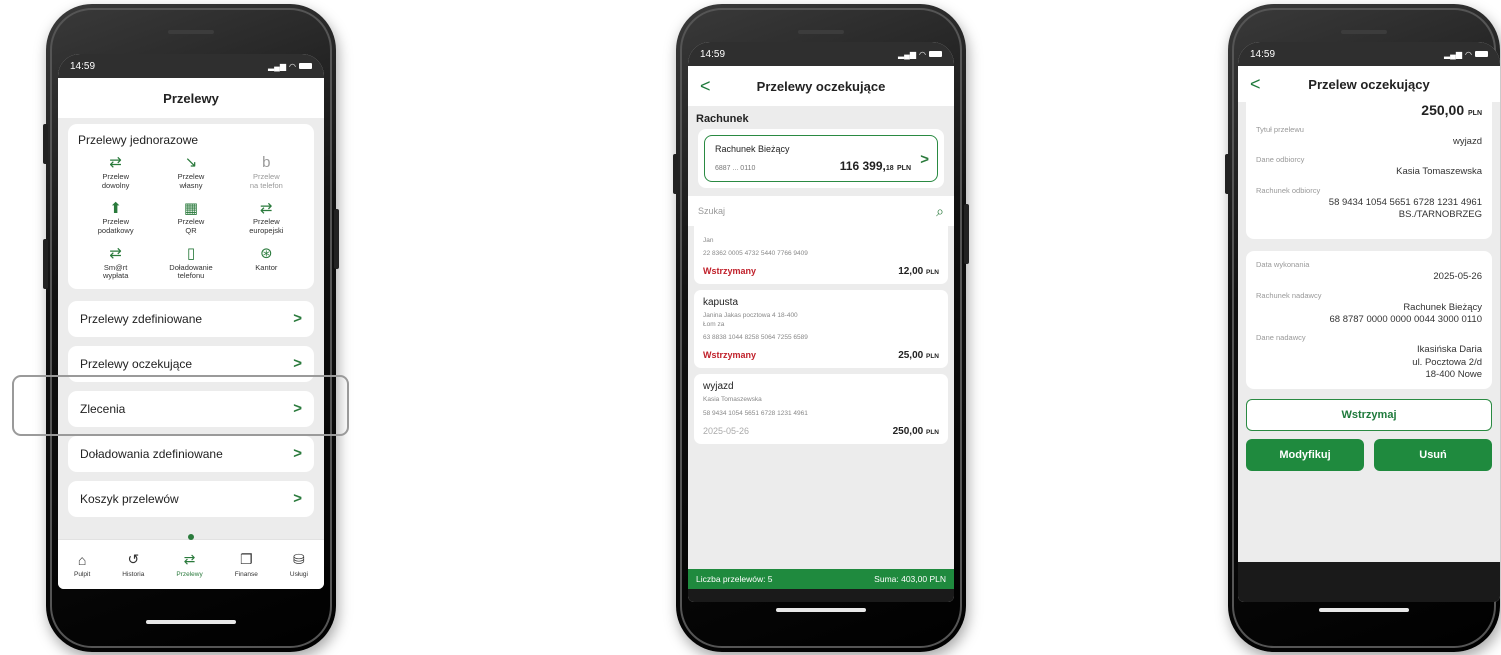 Image resolution: width=1501 pixels, height=655 pixels. Describe the element at coordinates (266, 181) in the screenshot. I see `transfer-option-label: Przelew na telefon` at that location.